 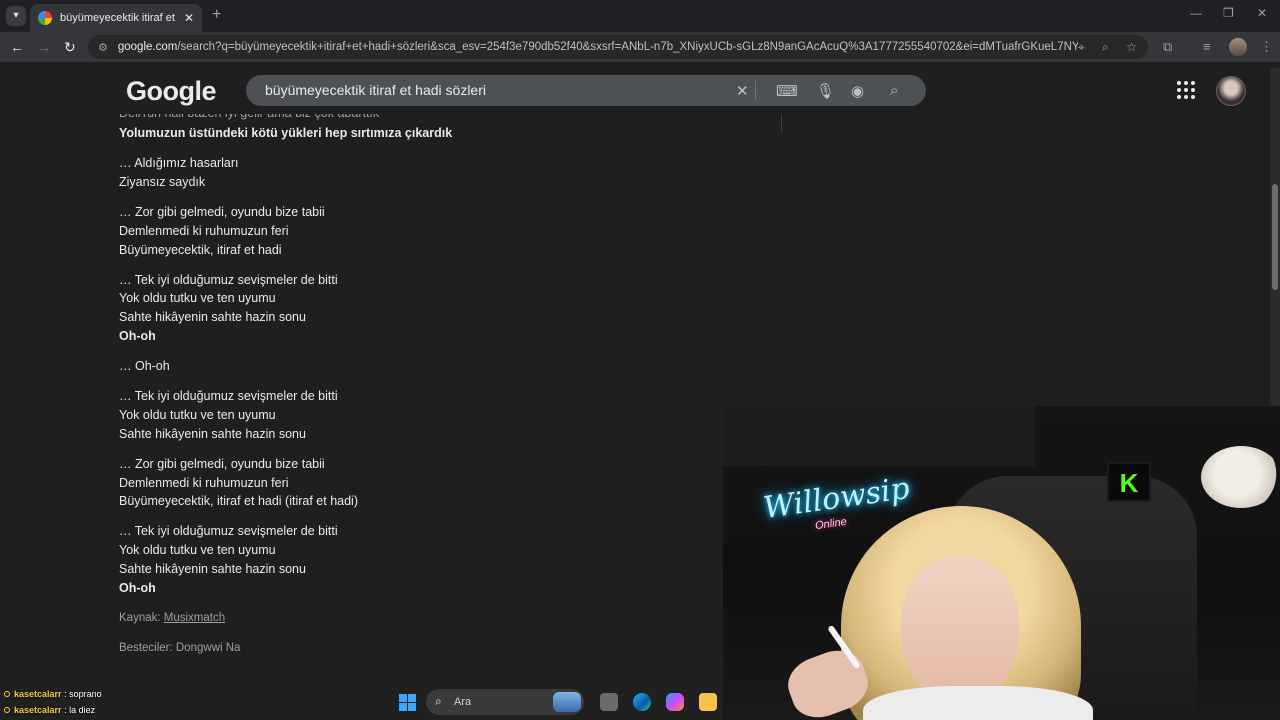 What do you see at coordinates (1228, 13) in the screenshot?
I see `maximize-icon: ❐` at bounding box center [1228, 13].